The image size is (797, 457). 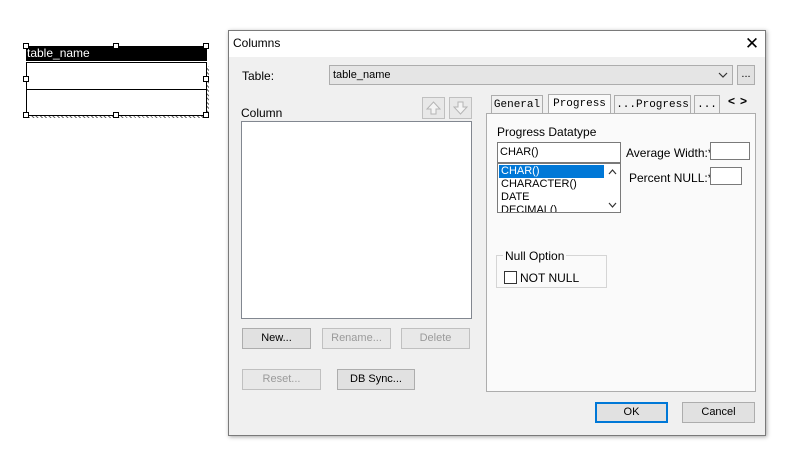 What do you see at coordinates (723, 75) in the screenshot?
I see `chevron-down-icon` at bounding box center [723, 75].